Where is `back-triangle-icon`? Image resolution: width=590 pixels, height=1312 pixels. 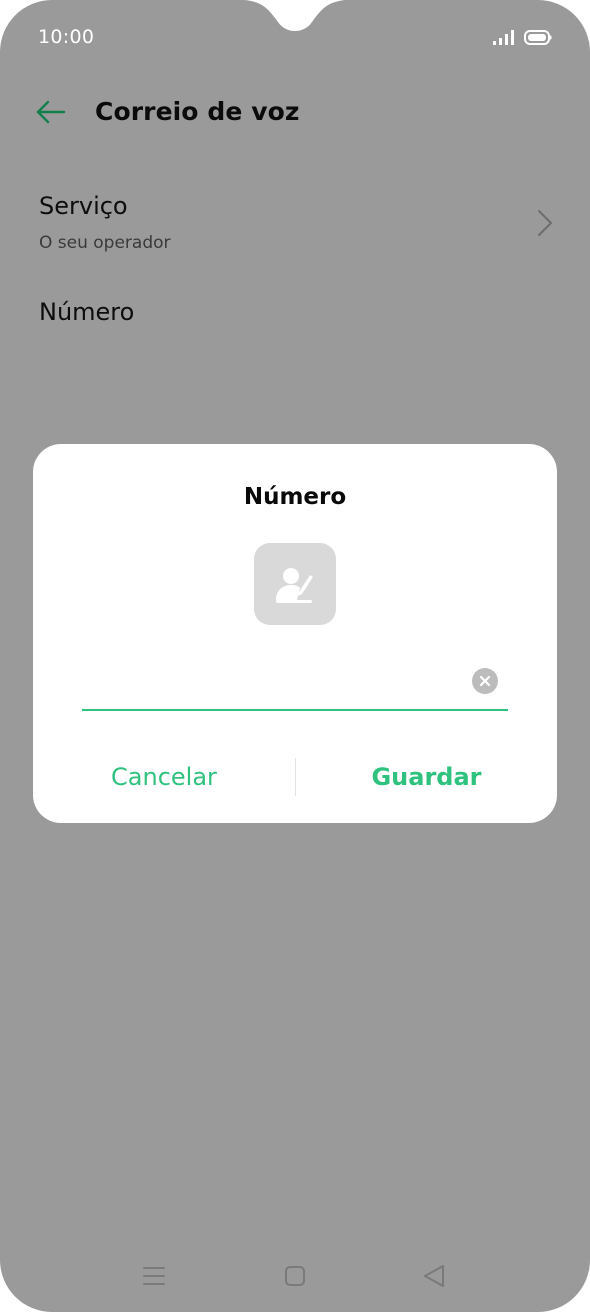
back-triangle-icon is located at coordinates (434, 1276).